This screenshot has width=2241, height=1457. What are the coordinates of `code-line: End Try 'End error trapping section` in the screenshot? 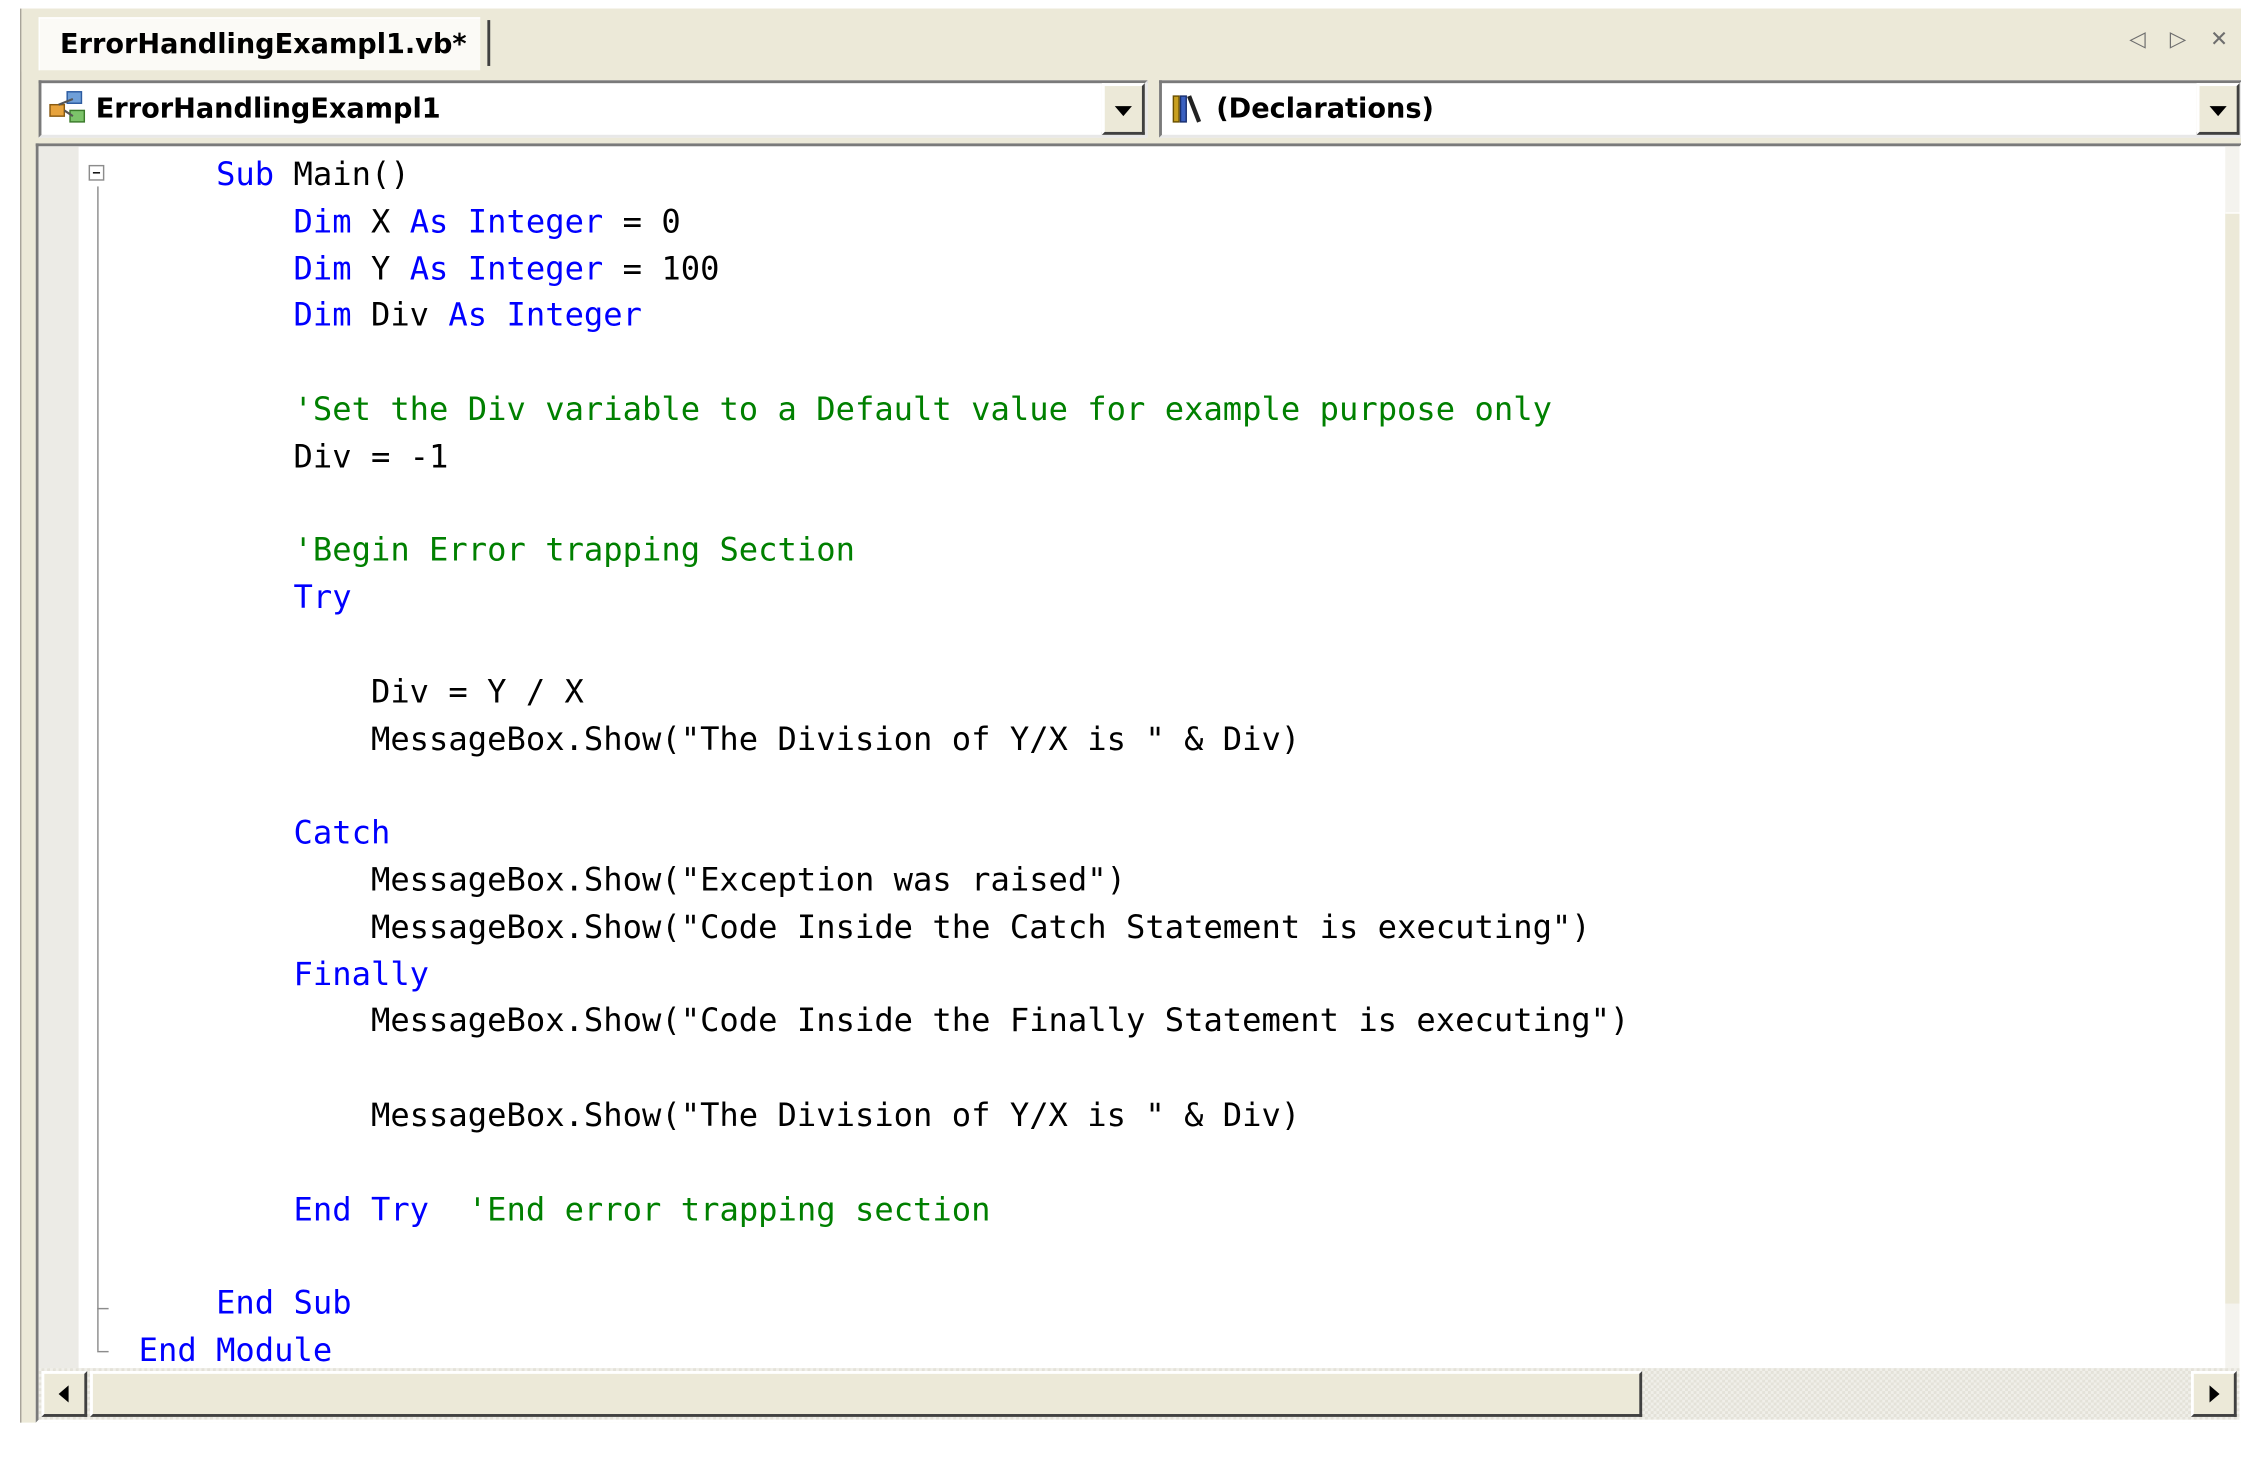 It's located at (884, 1210).